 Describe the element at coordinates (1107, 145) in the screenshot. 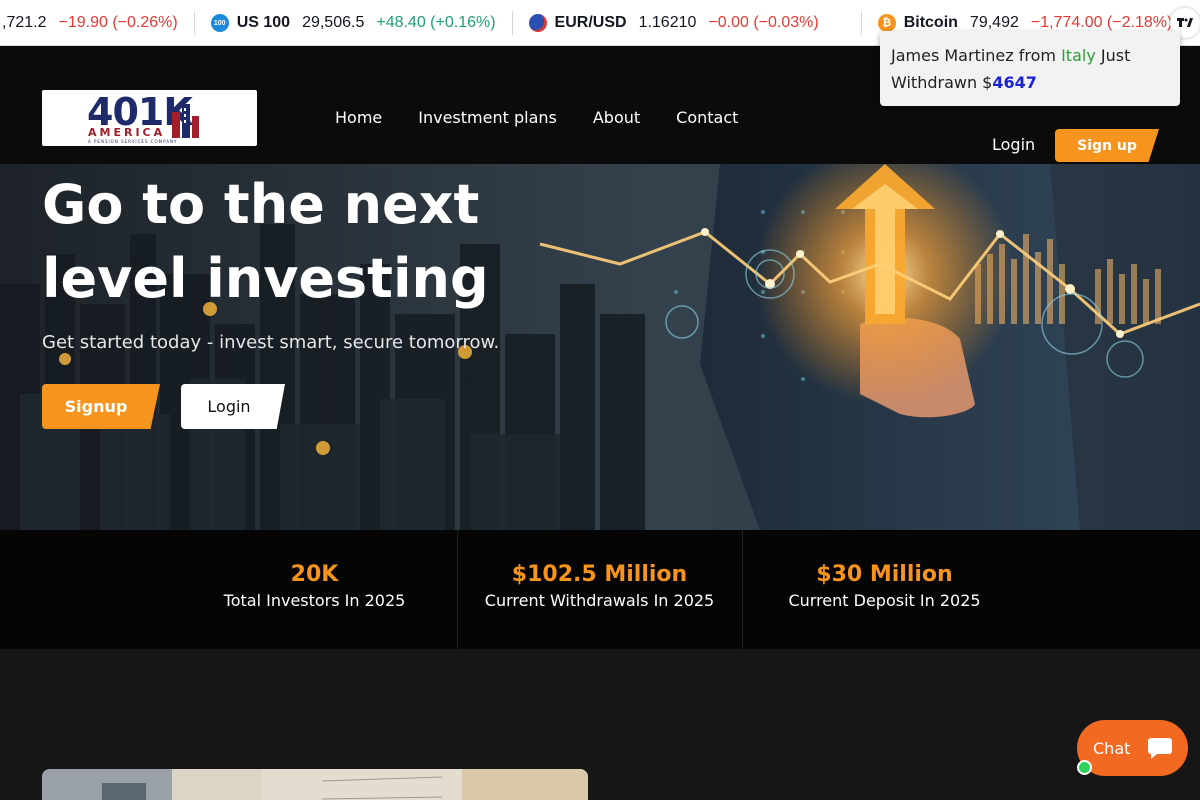

I see `header-signup-button: Sign up` at that location.